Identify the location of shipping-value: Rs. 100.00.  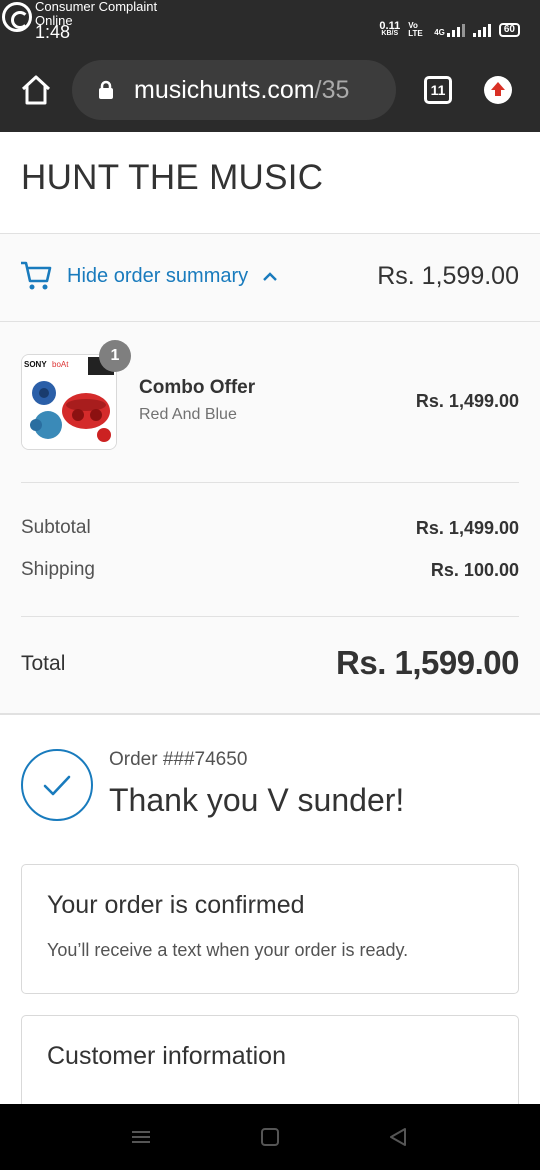
(474, 570).